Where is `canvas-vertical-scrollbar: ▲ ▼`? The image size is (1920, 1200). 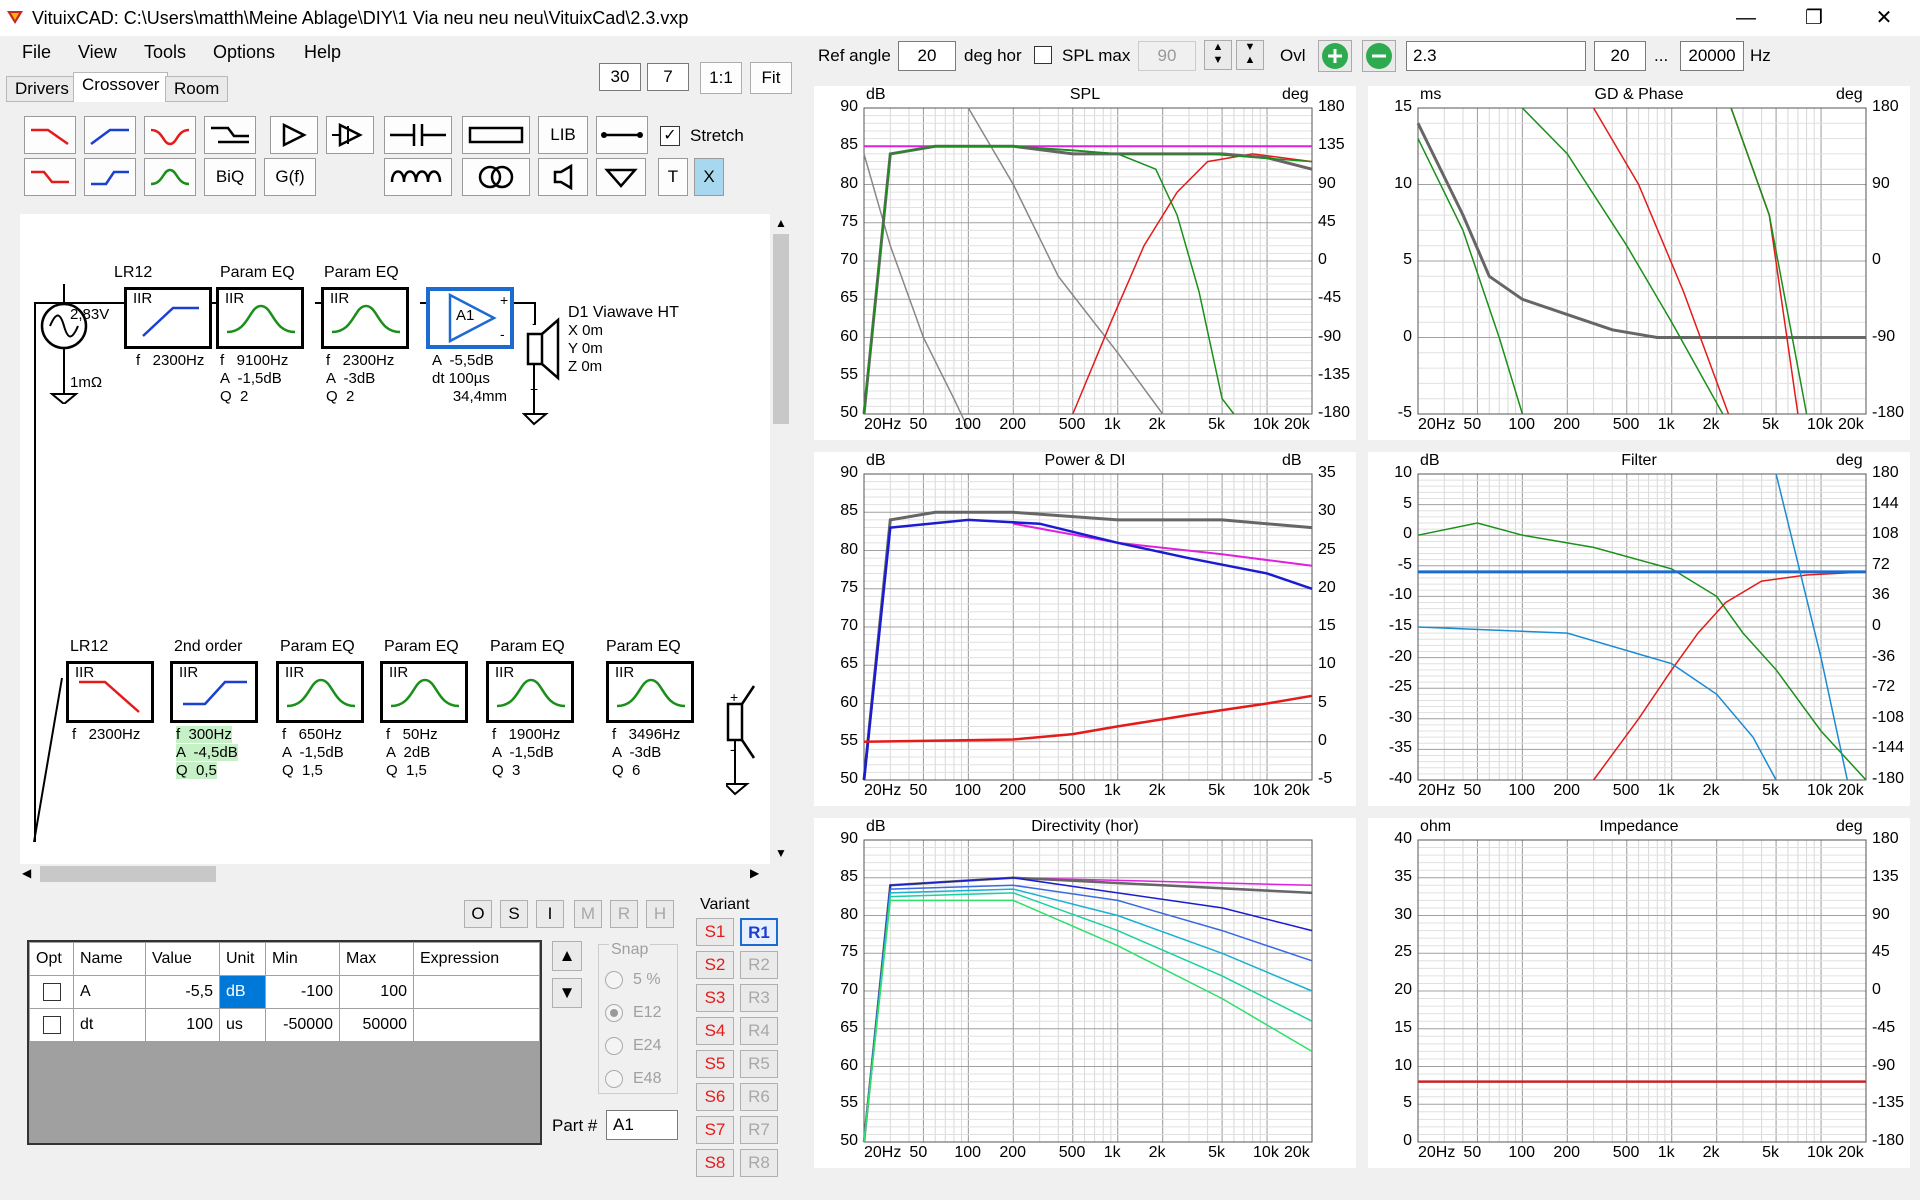 canvas-vertical-scrollbar: ▲ ▼ is located at coordinates (781, 539).